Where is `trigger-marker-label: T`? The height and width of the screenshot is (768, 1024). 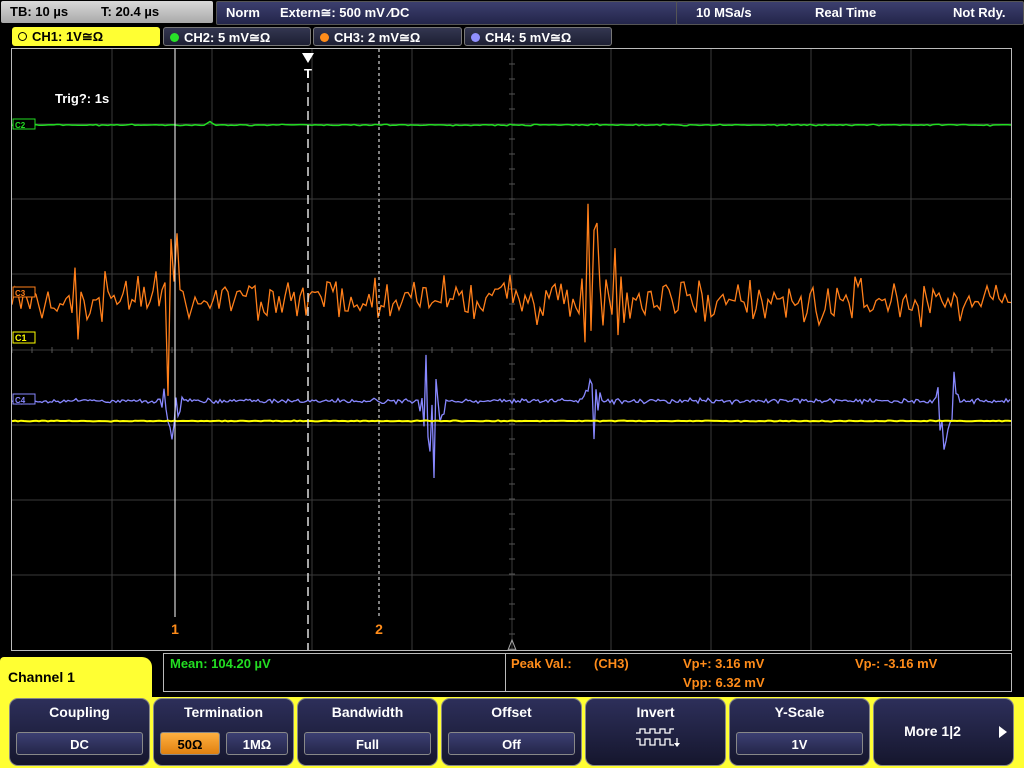
trigger-marker-label: T is located at coordinates (308, 73).